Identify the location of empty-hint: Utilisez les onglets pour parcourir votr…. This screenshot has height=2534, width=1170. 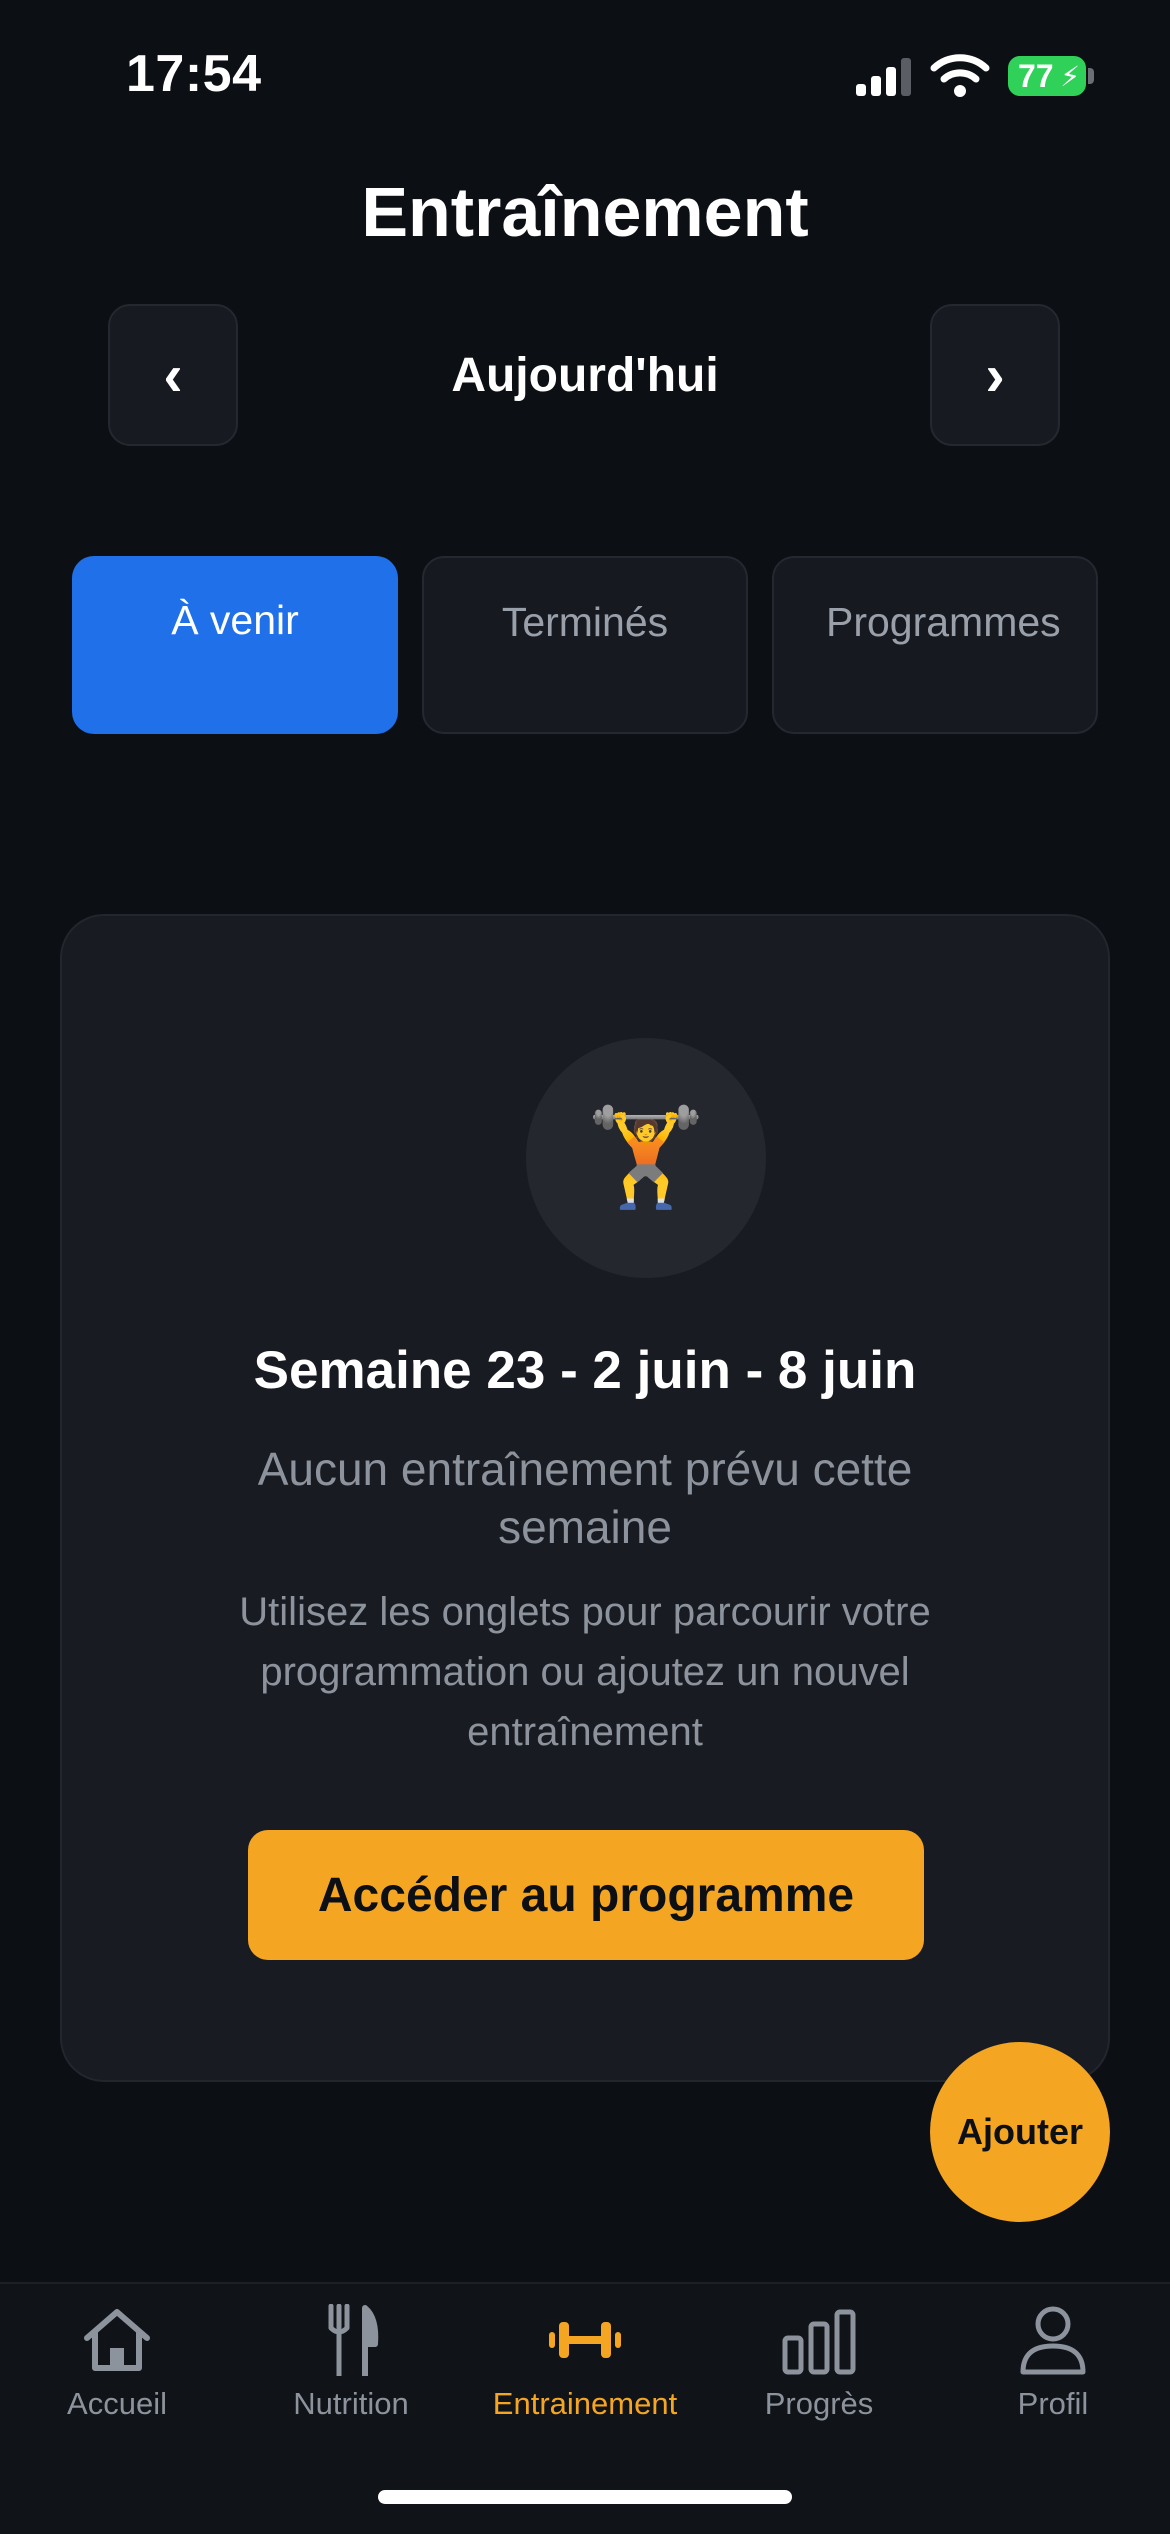
(585, 1672).